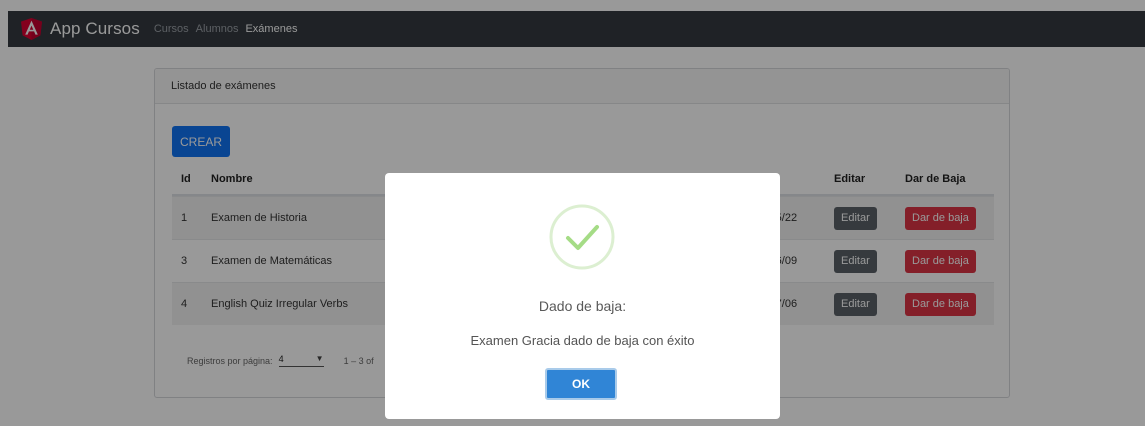 The width and height of the screenshot is (1145, 426). Describe the element at coordinates (581, 384) in the screenshot. I see `ok-button: OK` at that location.